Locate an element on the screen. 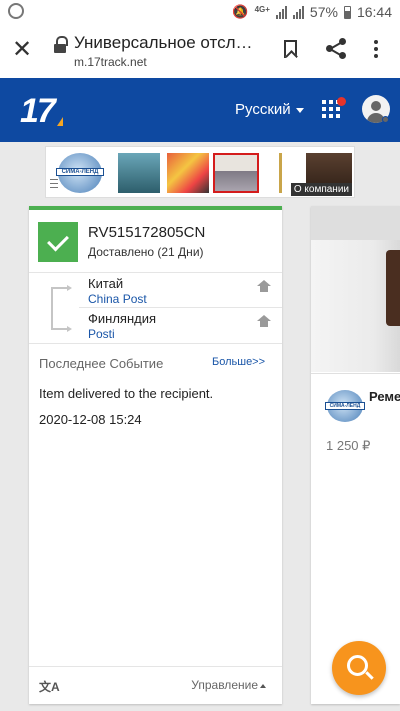  more-vert-icon is located at coordinates (376, 50).